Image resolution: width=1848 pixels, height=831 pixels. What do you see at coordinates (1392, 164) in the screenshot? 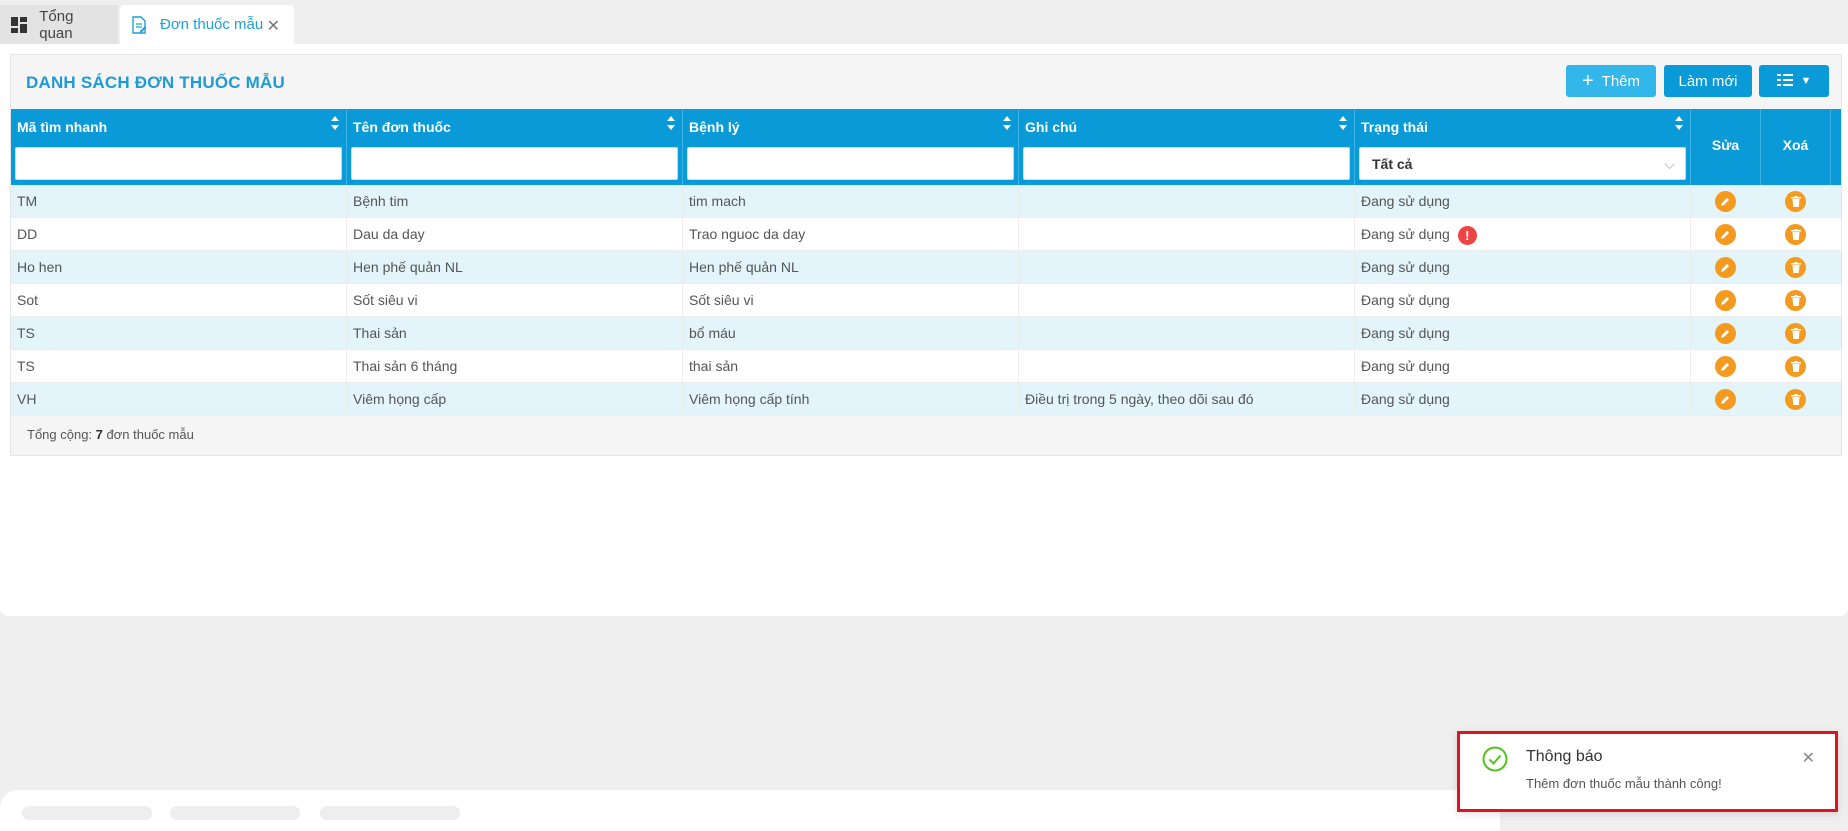
I see `status-filter-value: Tất cả` at bounding box center [1392, 164].